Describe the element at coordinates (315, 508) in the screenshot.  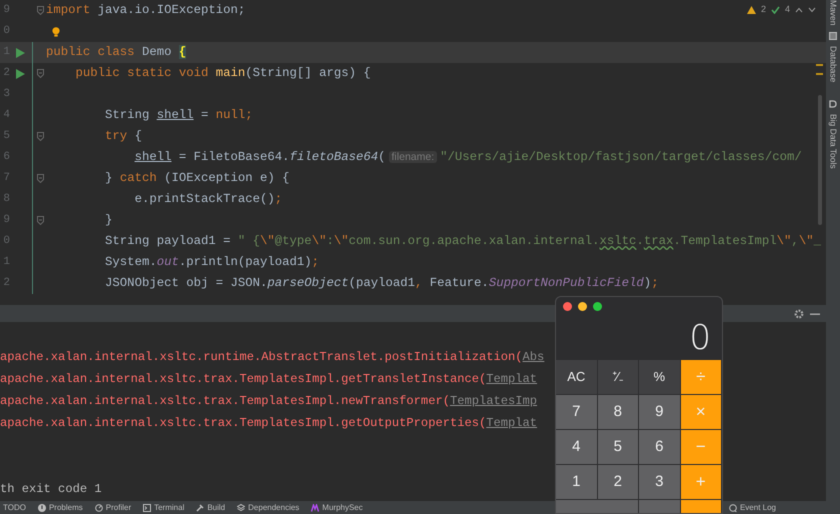
I see `logo-icon` at that location.